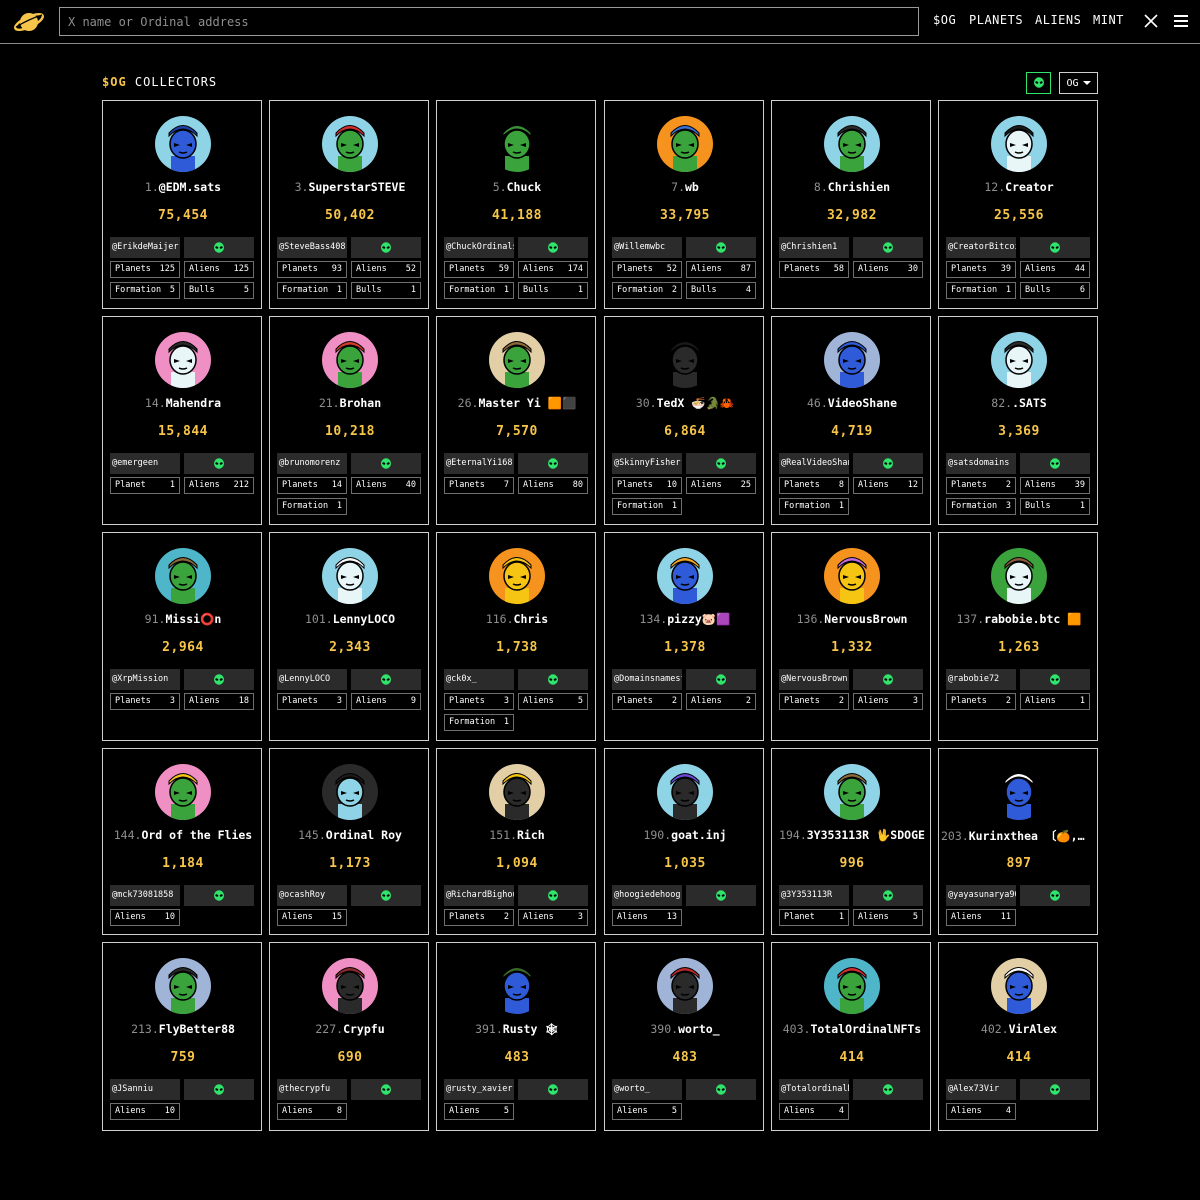 Image resolution: width=1200 pixels, height=1200 pixels. What do you see at coordinates (145, 1089) in the screenshot?
I see `x-handle-link: @JSanniu` at bounding box center [145, 1089].